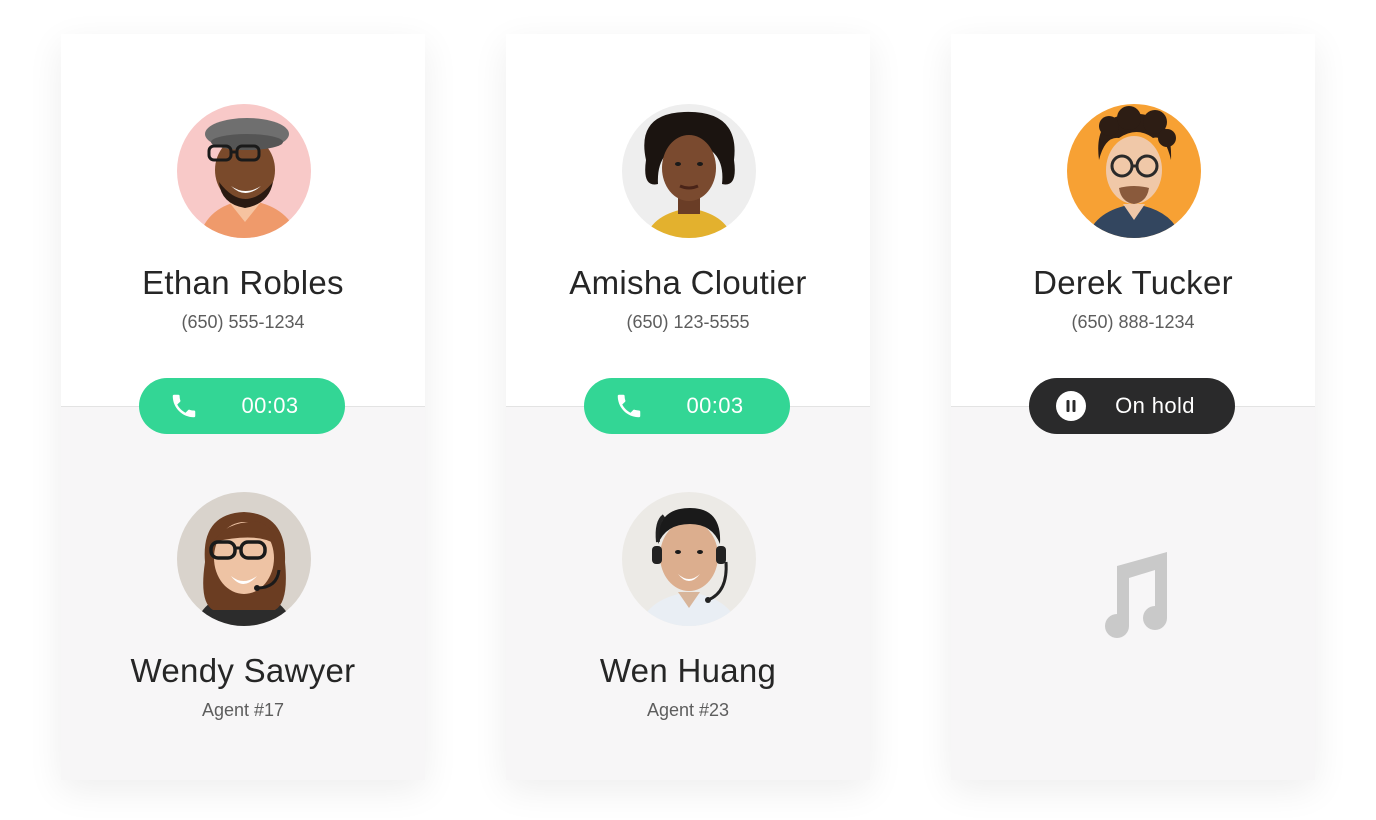 This screenshot has width=1376, height=820. I want to click on caller-phone: (650) 123-5555, so click(688, 322).